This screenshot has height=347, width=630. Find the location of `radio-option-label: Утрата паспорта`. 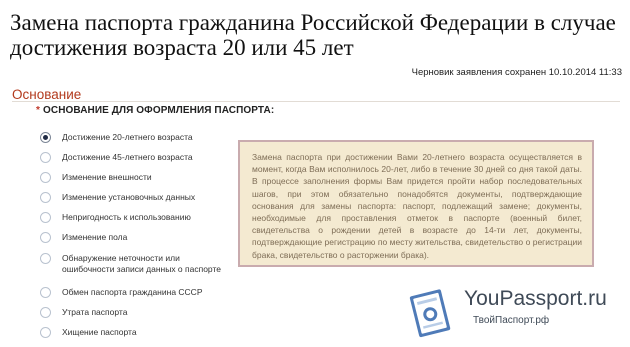

radio-option-label: Утрата паспорта is located at coordinates (95, 312).